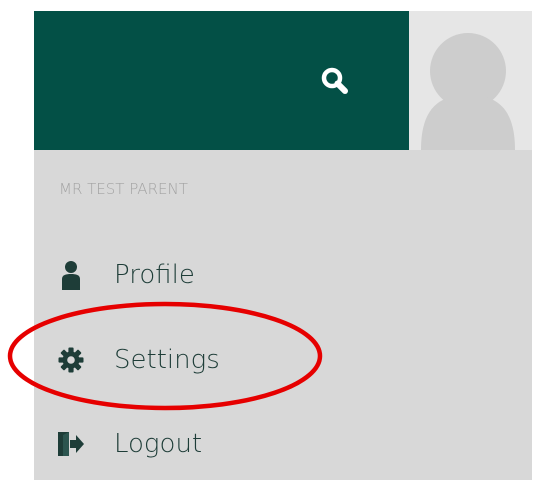 The width and height of the screenshot is (534, 480). Describe the element at coordinates (71, 360) in the screenshot. I see `gear-icon` at that location.